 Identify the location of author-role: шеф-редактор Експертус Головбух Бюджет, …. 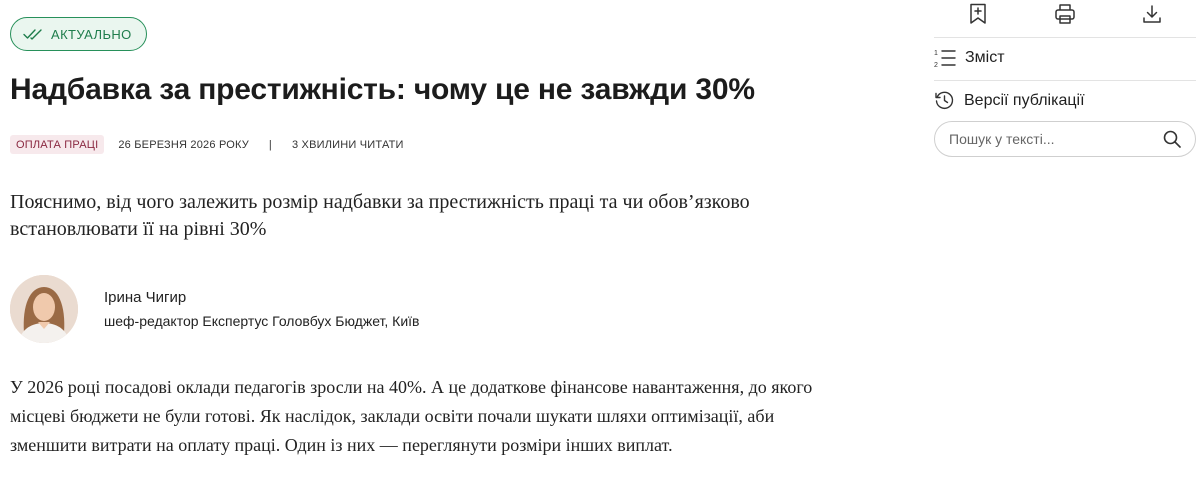
(262, 321).